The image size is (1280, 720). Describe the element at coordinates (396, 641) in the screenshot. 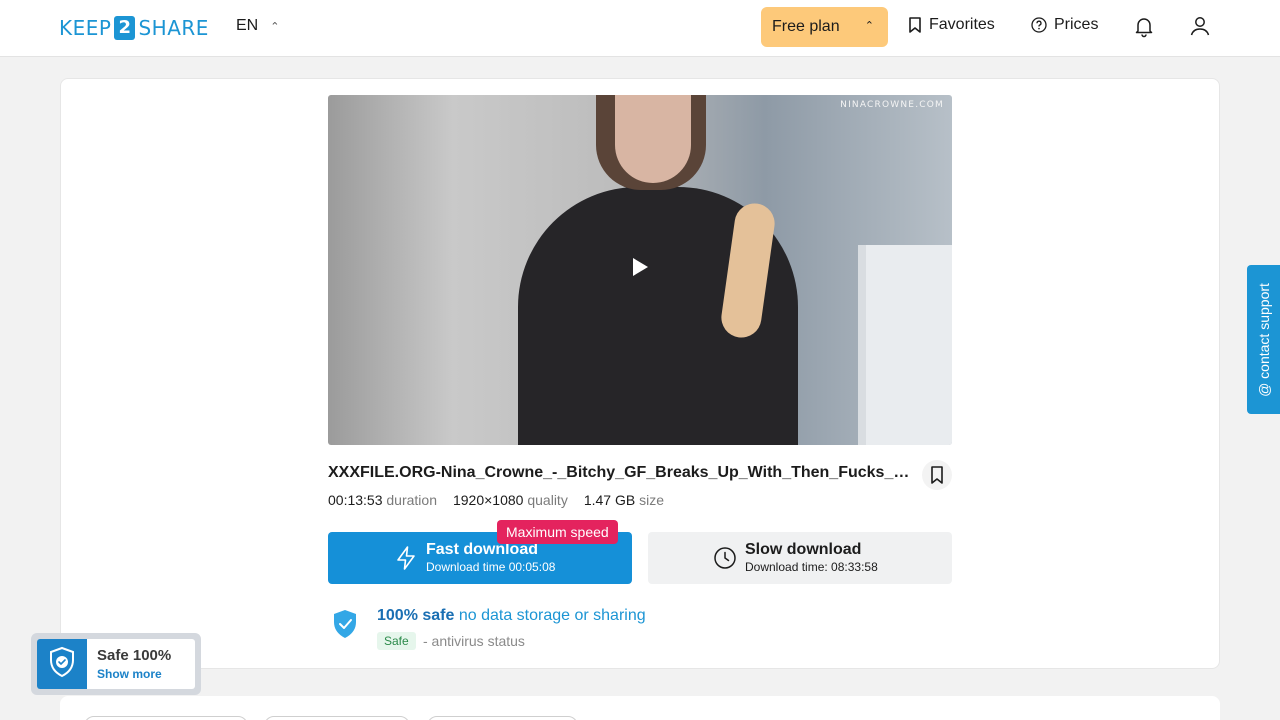

I see `antivirus-status-badge: Safe` at that location.